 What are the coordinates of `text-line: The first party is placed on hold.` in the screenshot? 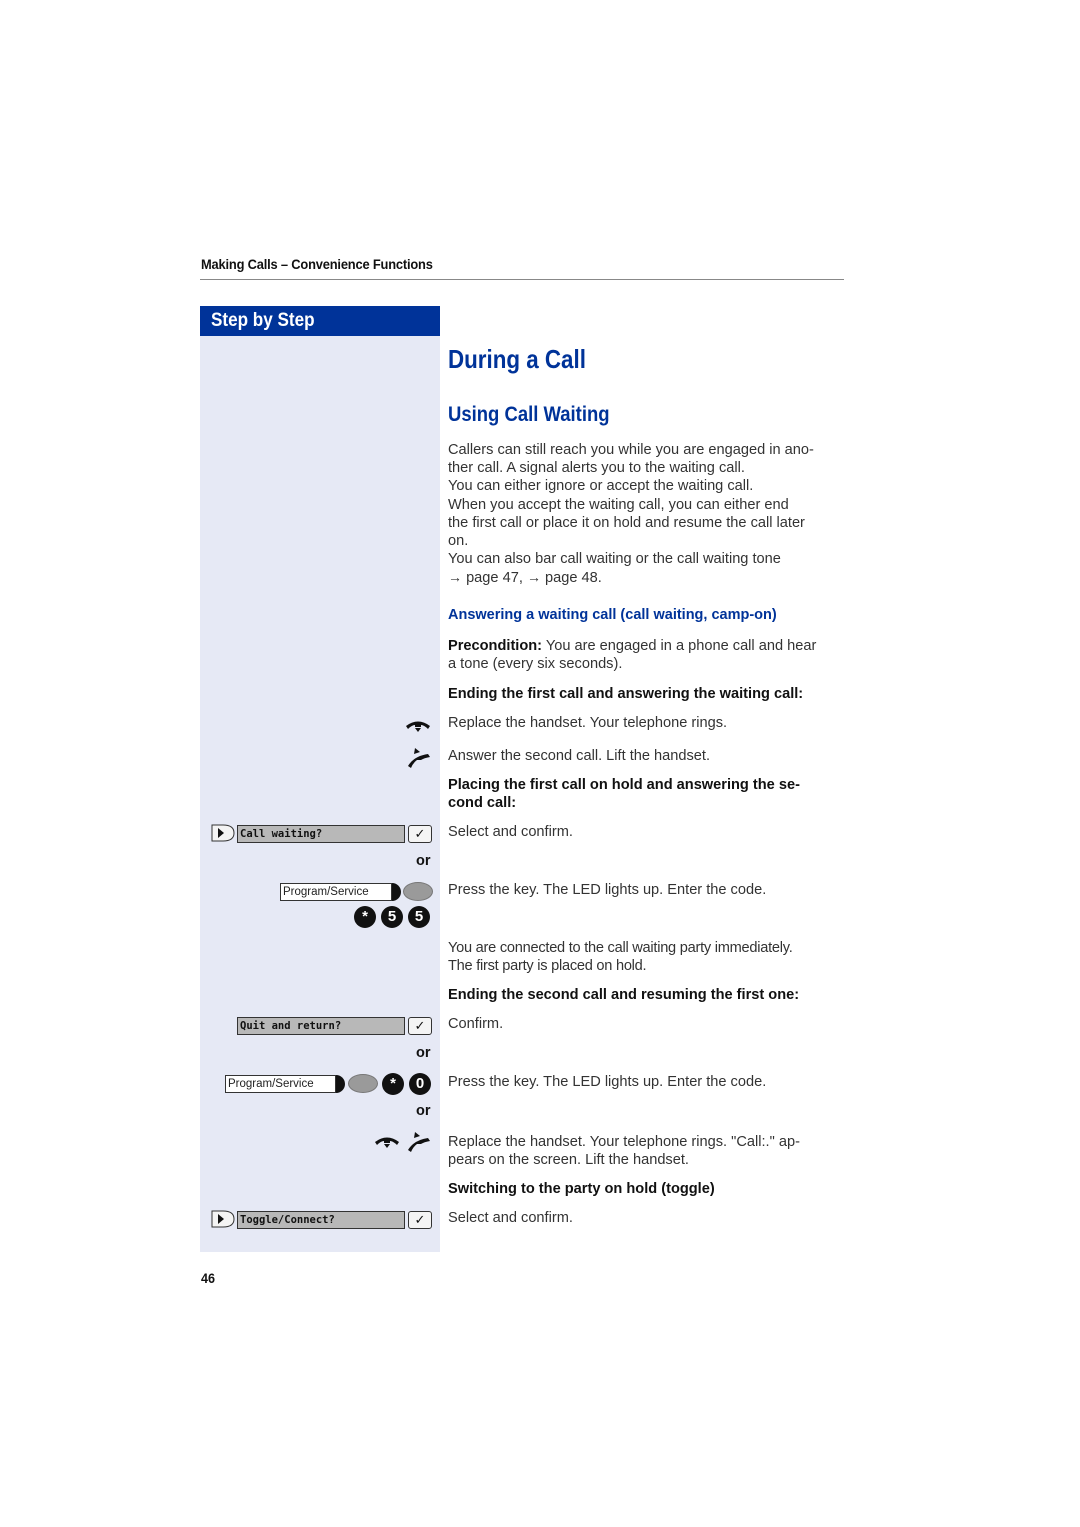 It's located at (547, 966).